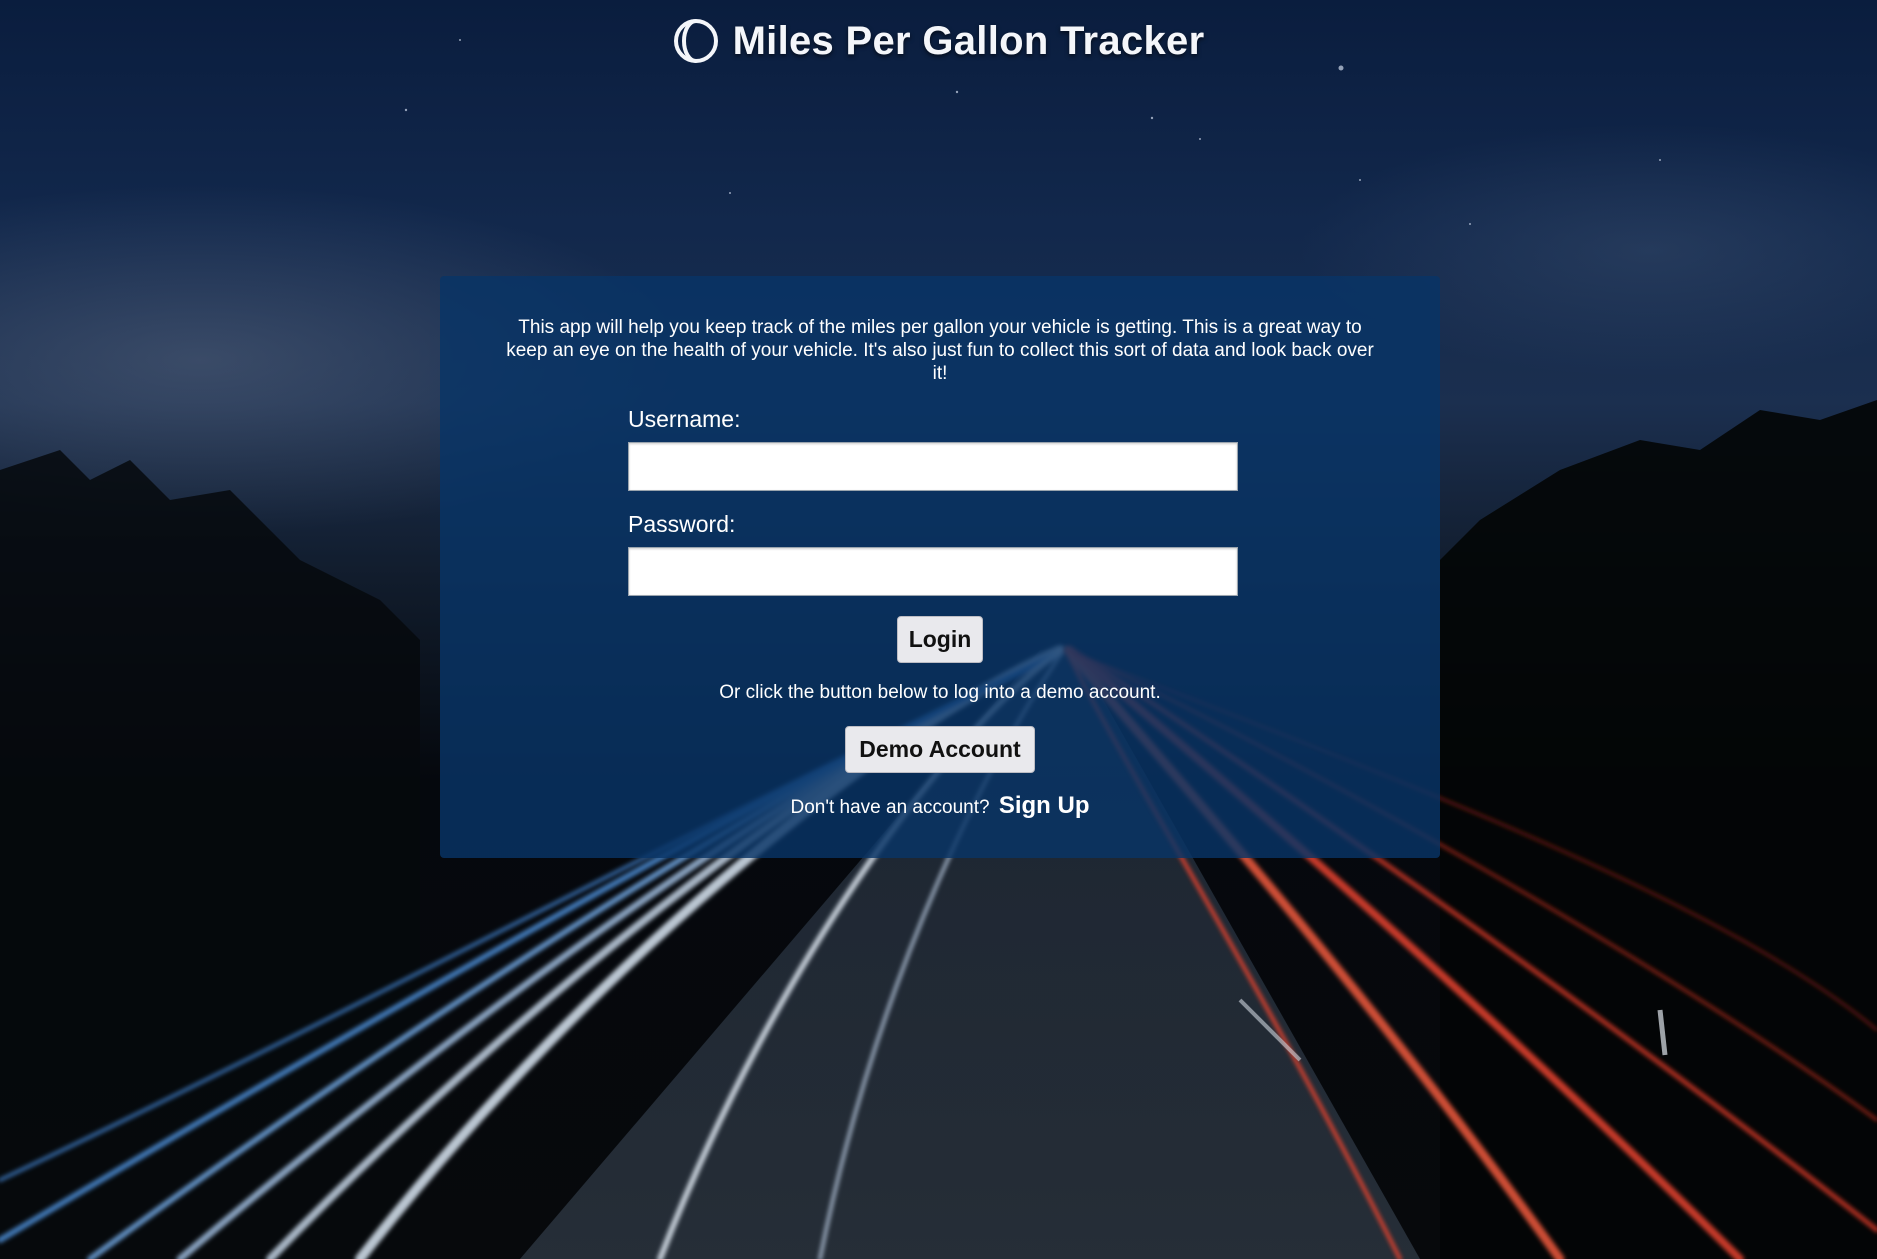 The width and height of the screenshot is (1877, 1259). Describe the element at coordinates (933, 571) in the screenshot. I see `password-input` at that location.